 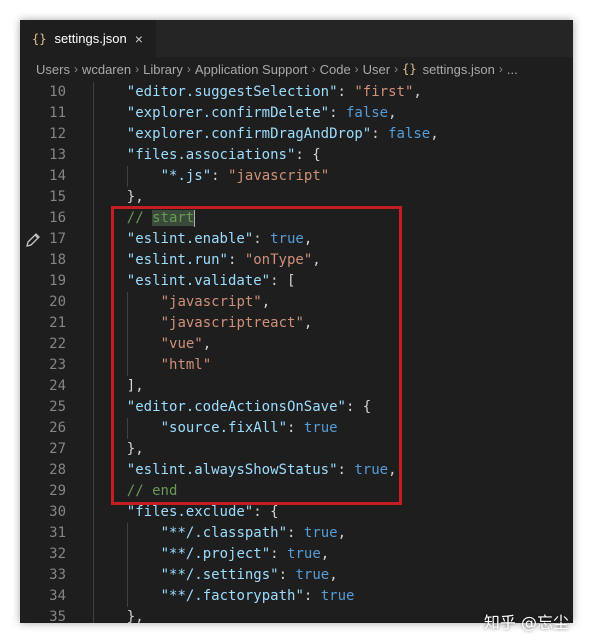 I want to click on line-number: 30, so click(x=57, y=512).